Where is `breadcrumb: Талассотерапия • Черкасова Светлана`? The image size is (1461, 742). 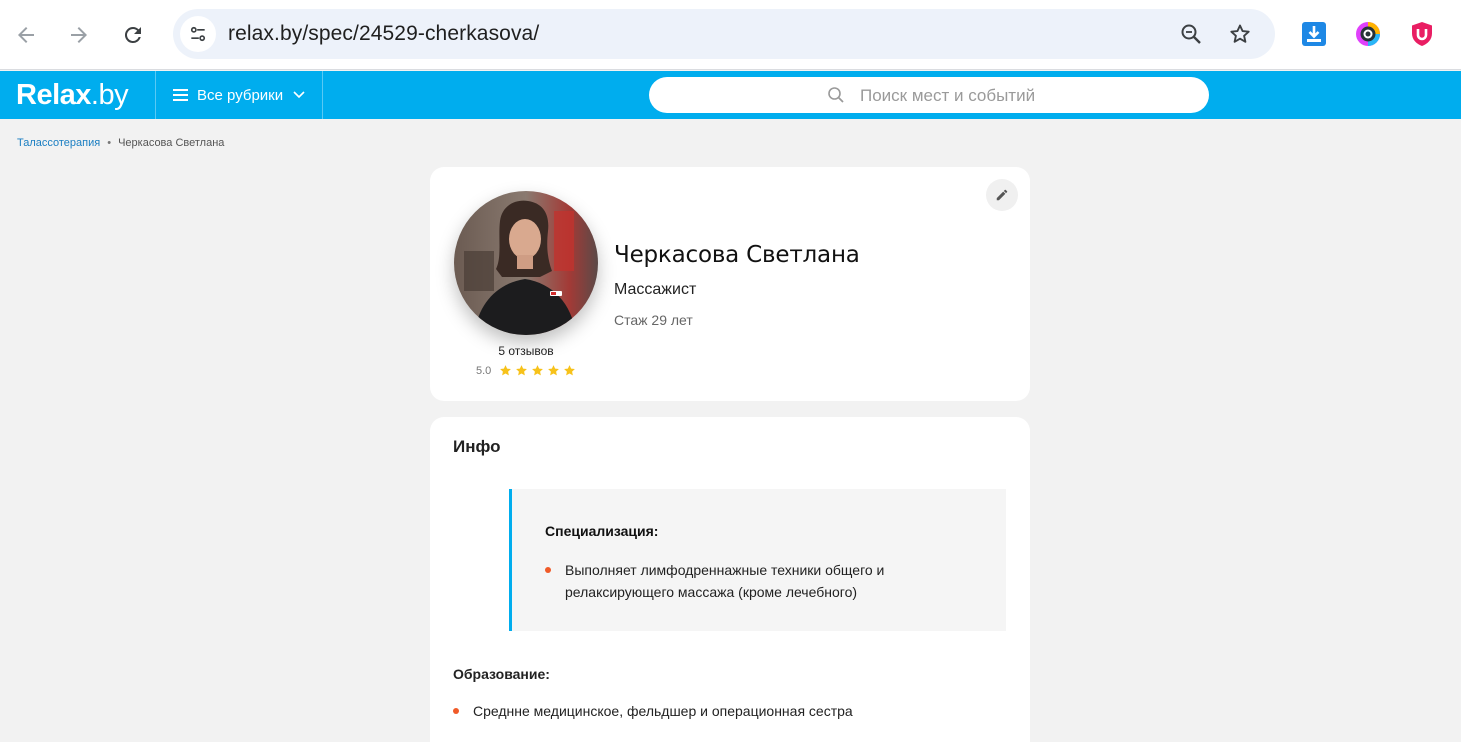
breadcrumb: Талассотерапия • Черкасова Светлана is located at coordinates (120, 143).